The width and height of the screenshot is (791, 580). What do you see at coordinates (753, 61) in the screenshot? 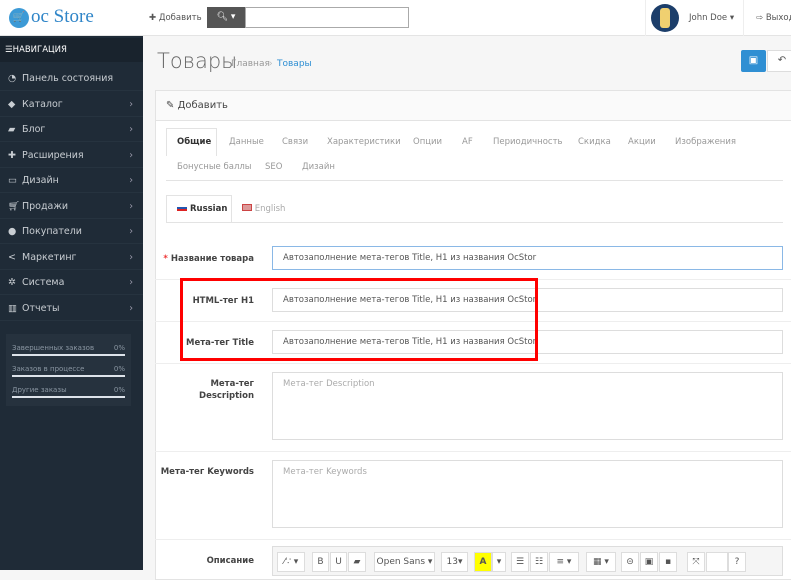
I see `save-button: ▣` at bounding box center [753, 61].